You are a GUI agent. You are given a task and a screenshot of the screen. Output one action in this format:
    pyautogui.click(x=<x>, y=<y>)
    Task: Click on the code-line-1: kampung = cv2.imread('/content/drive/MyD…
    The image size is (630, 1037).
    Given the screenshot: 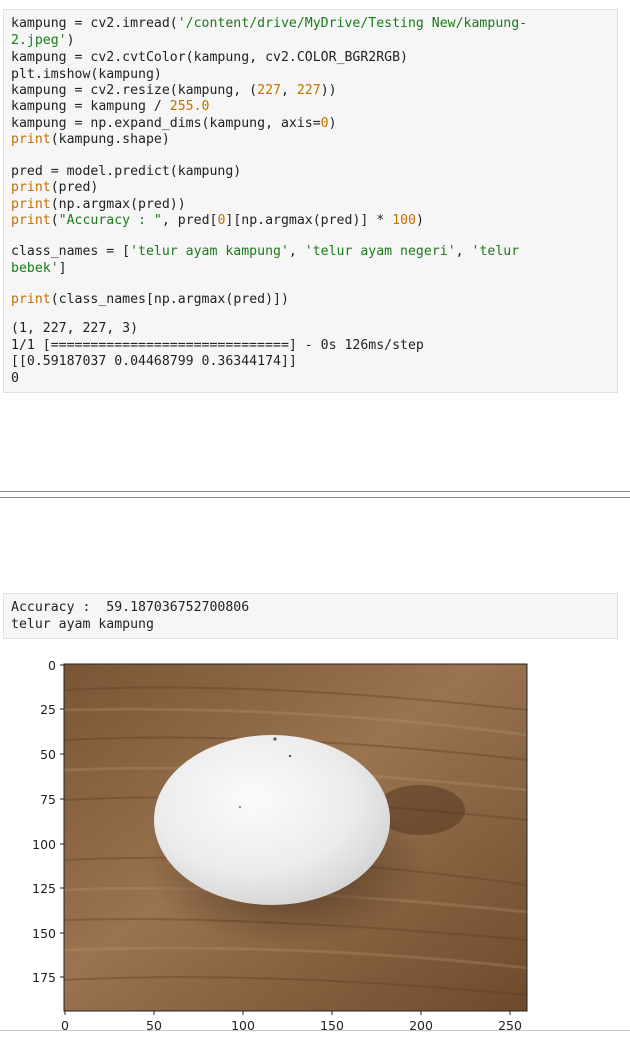 What is the action you would take?
    pyautogui.click(x=269, y=23)
    